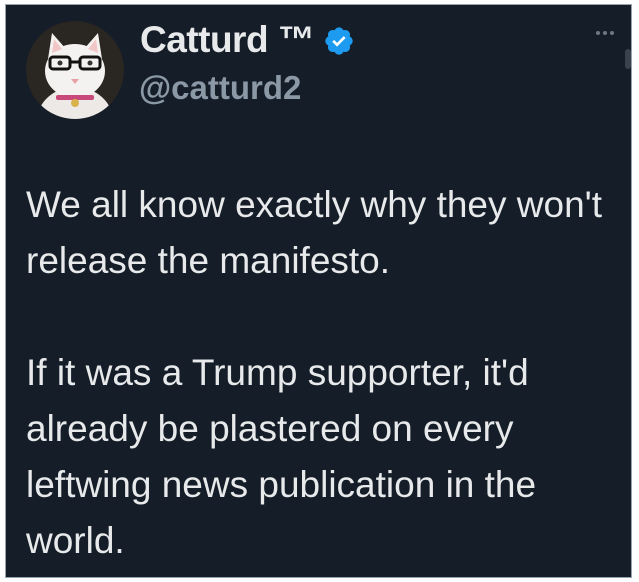 The image size is (639, 582). I want to click on verified-badge-icon, so click(339, 41).